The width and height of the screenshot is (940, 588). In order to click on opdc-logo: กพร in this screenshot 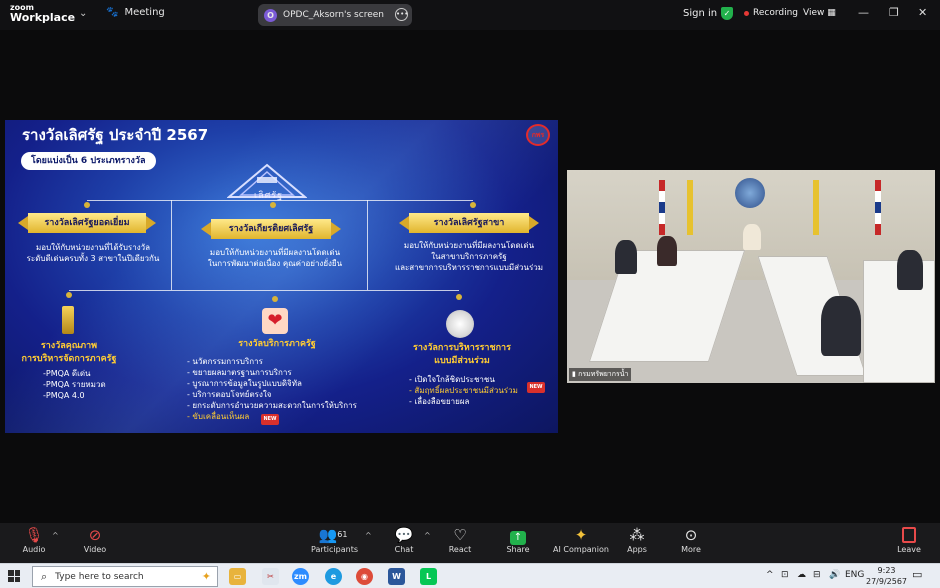, I will do `click(538, 135)`.